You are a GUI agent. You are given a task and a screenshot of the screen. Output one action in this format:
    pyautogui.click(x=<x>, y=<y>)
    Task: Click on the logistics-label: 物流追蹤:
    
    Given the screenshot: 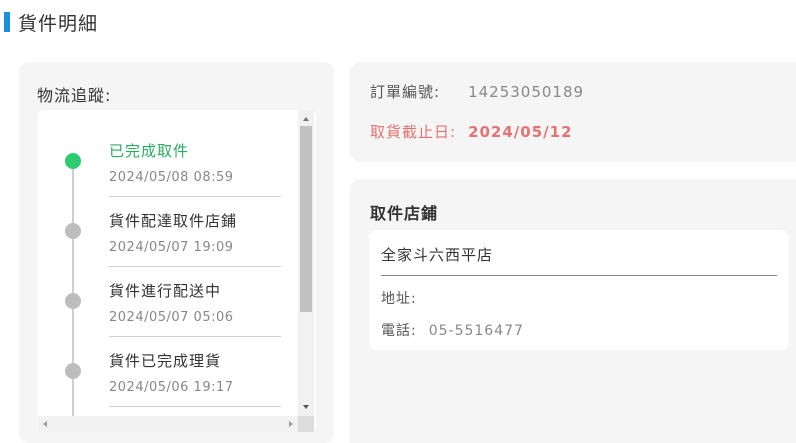 What is the action you would take?
    pyautogui.click(x=74, y=95)
    